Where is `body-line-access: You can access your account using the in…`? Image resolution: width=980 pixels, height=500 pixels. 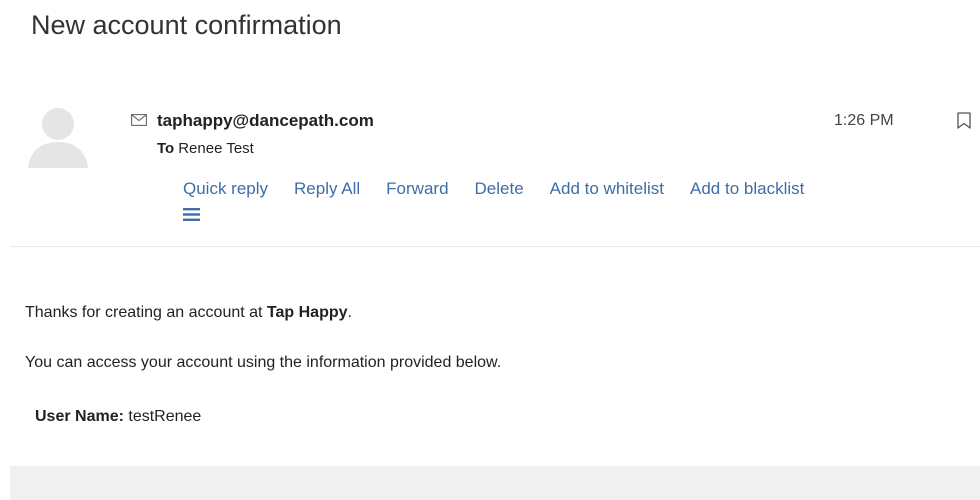
body-line-access: You can access your account using the in… is located at coordinates (263, 362).